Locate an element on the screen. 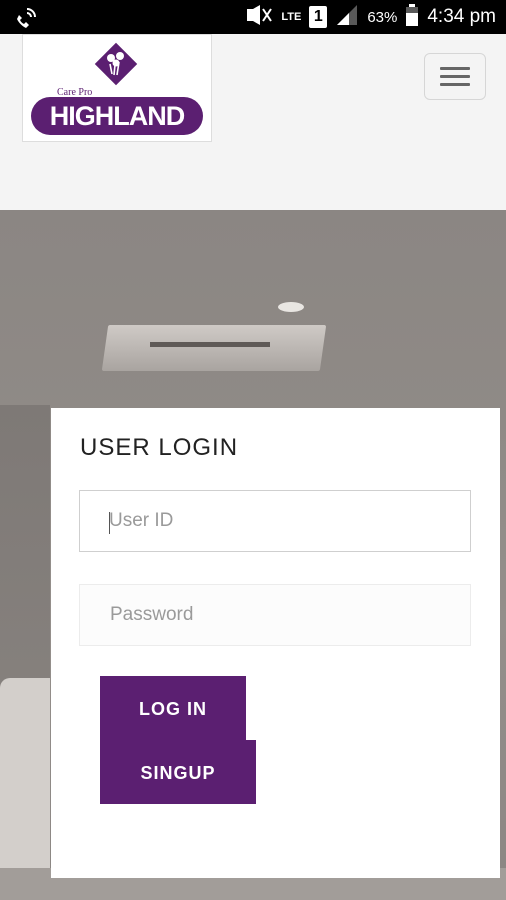 The width and height of the screenshot is (506, 900). ceiling-light is located at coordinates (291, 307).